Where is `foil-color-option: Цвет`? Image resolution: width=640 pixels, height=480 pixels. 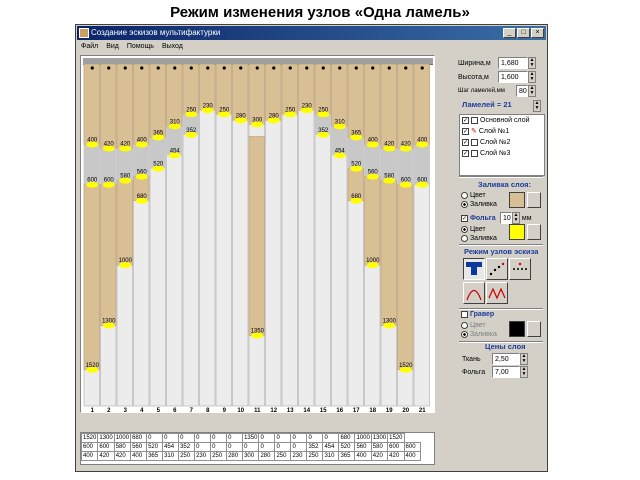
foil-color-option: Цвет is located at coordinates (473, 229).